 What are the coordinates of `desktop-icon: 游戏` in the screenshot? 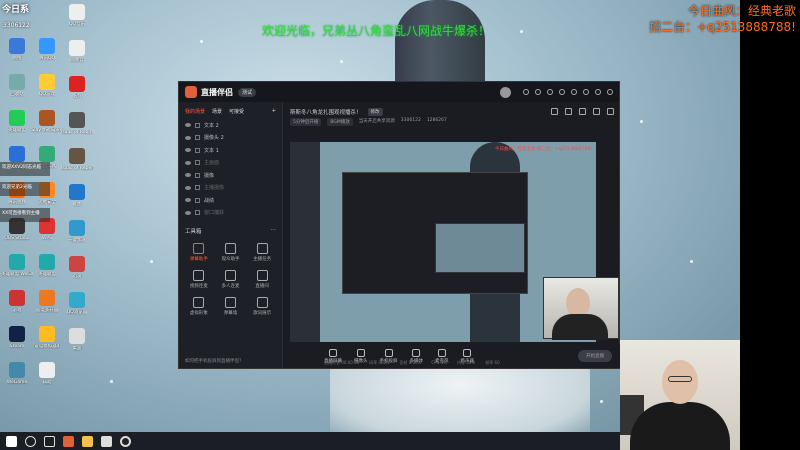 It's located at (17, 305).